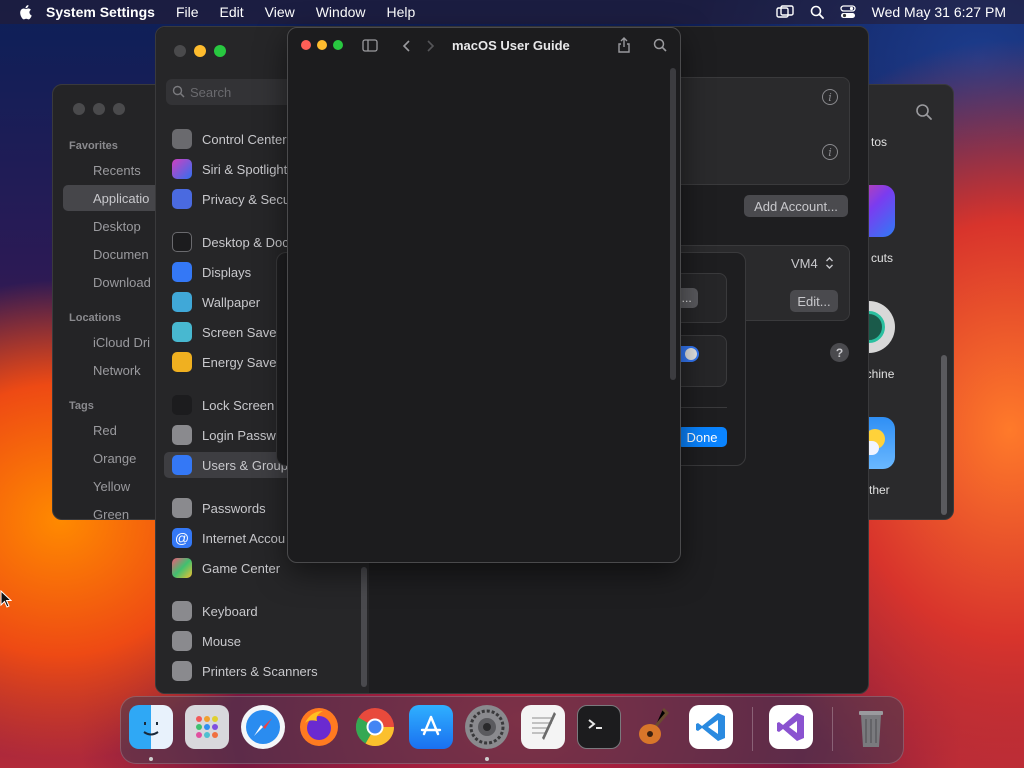 The image size is (1024, 768). I want to click on sidebar-toggle-icon, so click(370, 48).